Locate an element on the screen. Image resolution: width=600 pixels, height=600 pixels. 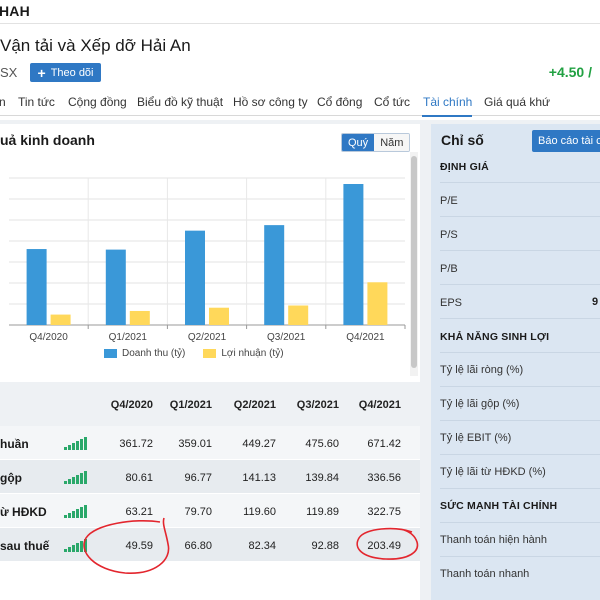
plus-icon: + is located at coordinates (41, 72).